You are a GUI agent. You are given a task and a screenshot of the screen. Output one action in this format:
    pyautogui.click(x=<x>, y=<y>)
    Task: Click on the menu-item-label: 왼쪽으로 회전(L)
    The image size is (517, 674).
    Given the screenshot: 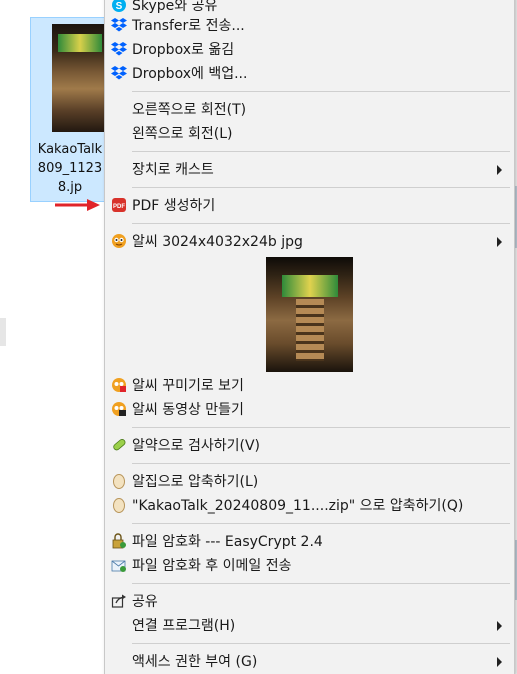 What is the action you would take?
    pyautogui.click(x=182, y=134)
    